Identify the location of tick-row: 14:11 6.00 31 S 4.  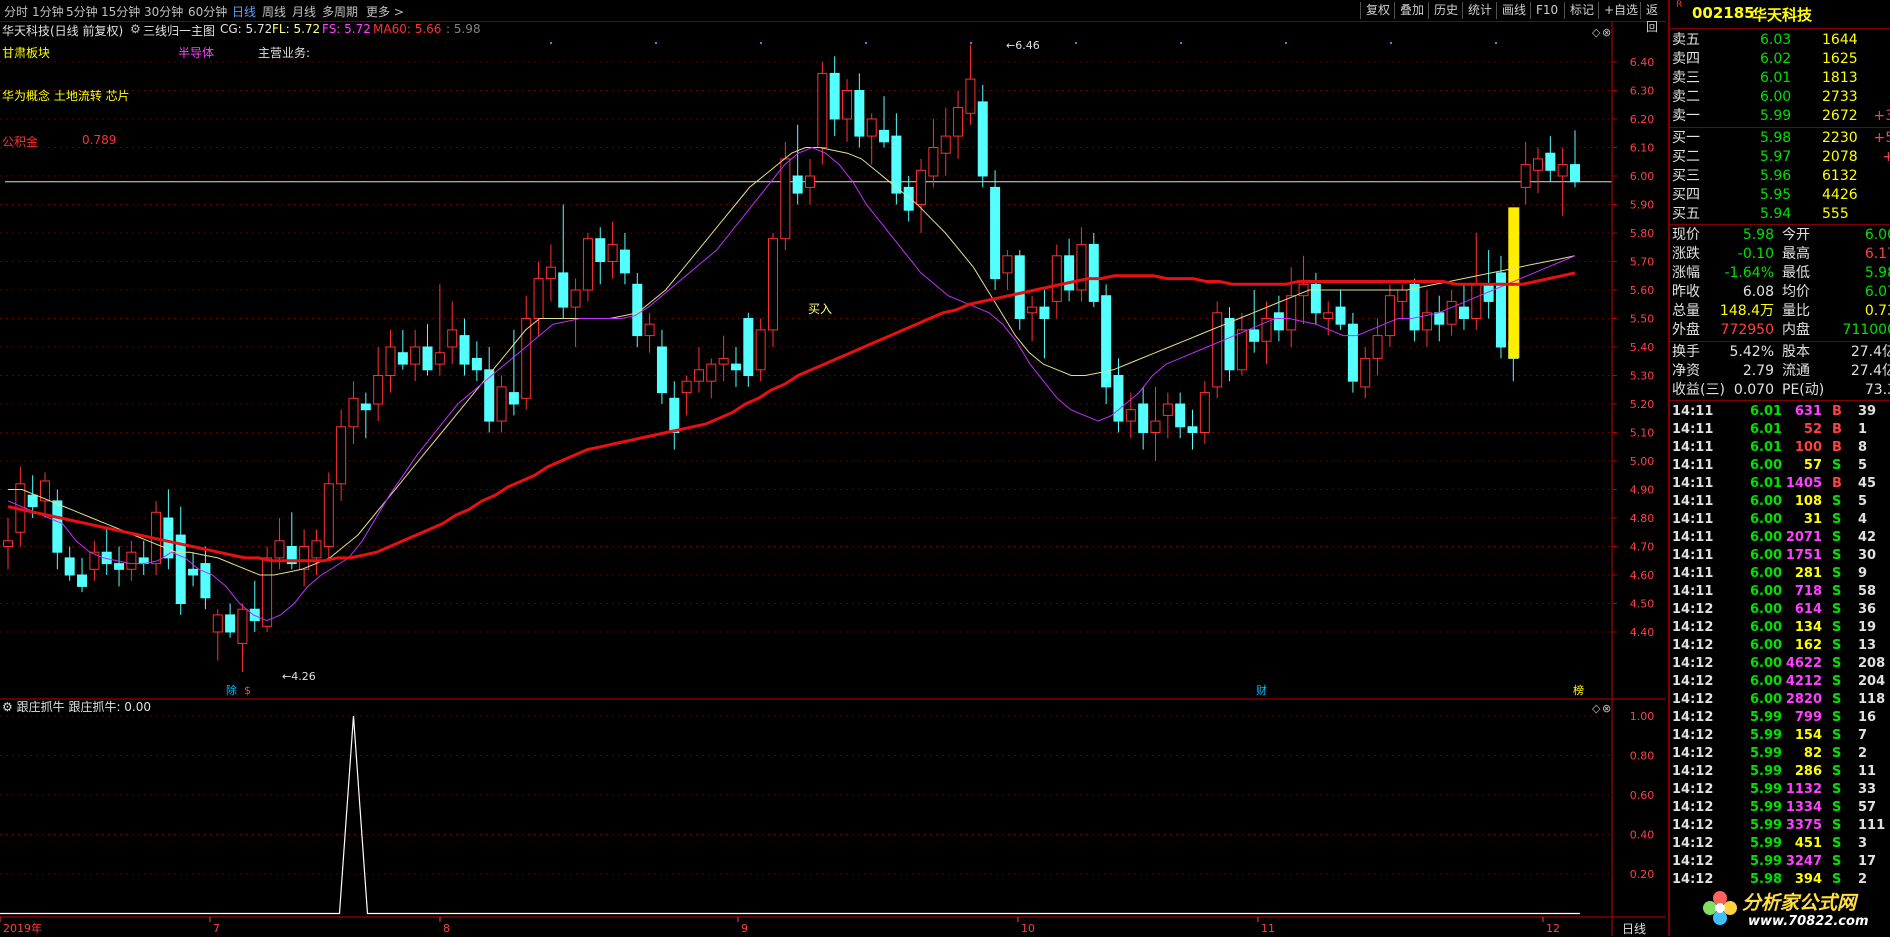
(1780, 520).